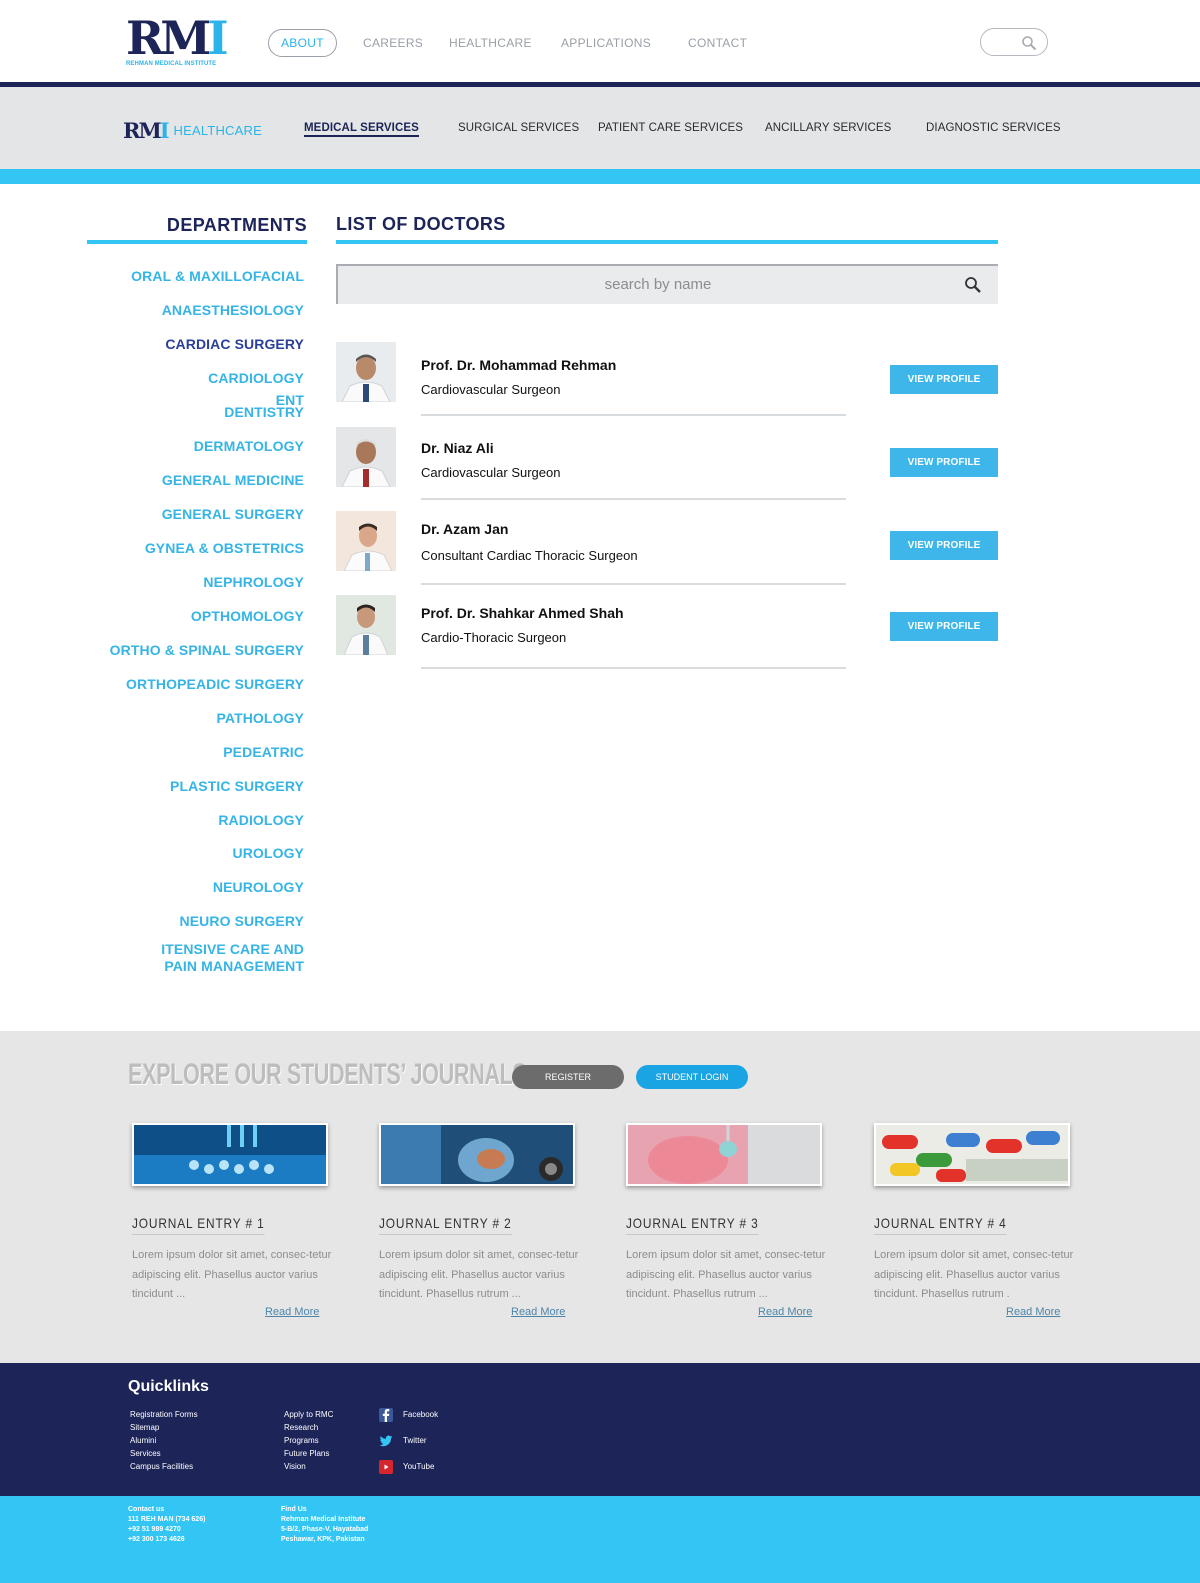  Describe the element at coordinates (258, 887) in the screenshot. I see `dept-neurology: NEUROLOGY` at that location.